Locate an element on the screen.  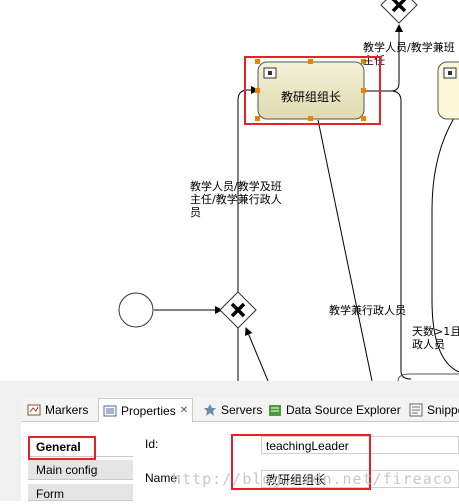
tab-data-source-label: Data Source Explorer is located at coordinates (343, 410).